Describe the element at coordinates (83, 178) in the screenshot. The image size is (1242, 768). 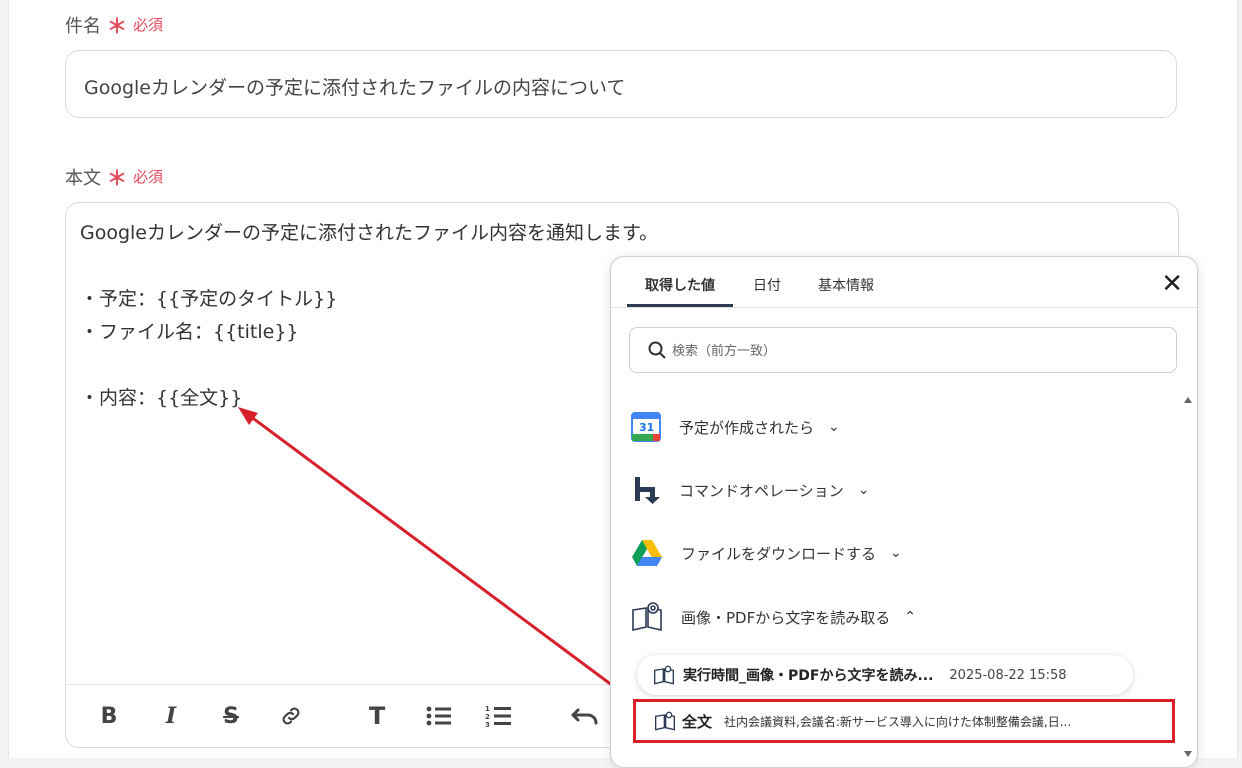
I see `body-label: 本文` at that location.